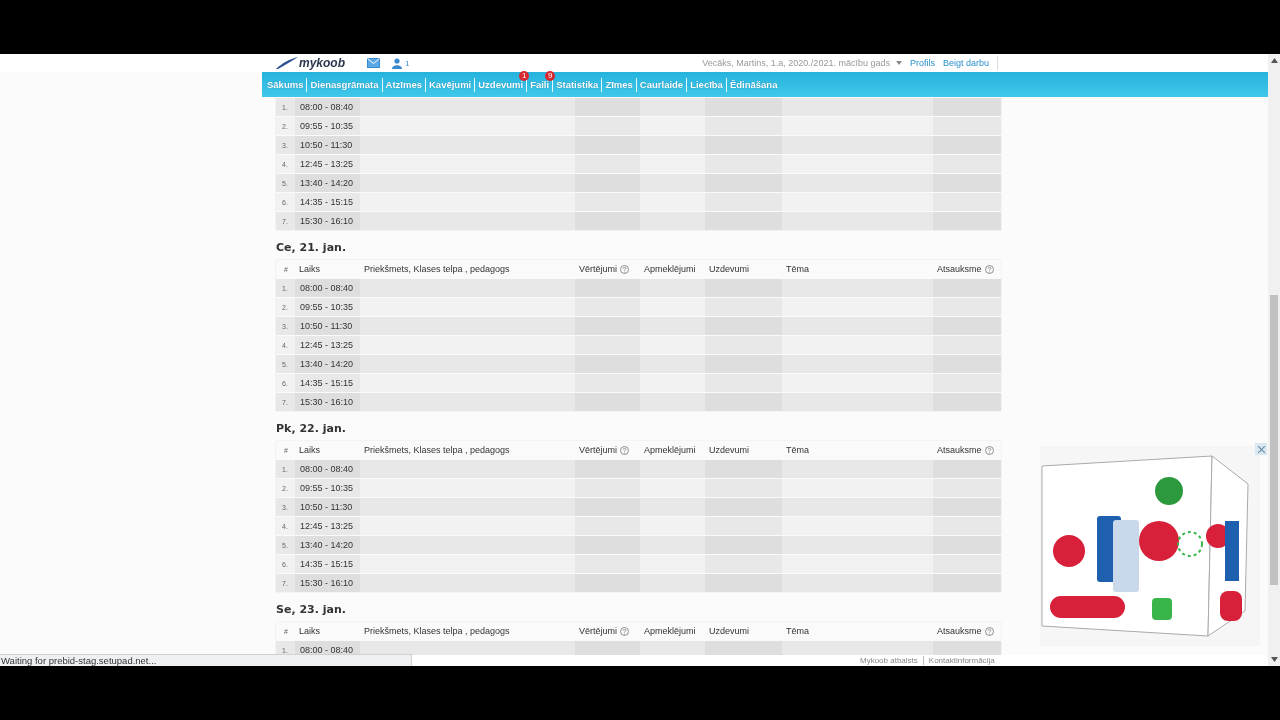  What do you see at coordinates (437, 631) in the screenshot?
I see `column-header: Priekšmets, Klases telpa , pedagogs` at bounding box center [437, 631].